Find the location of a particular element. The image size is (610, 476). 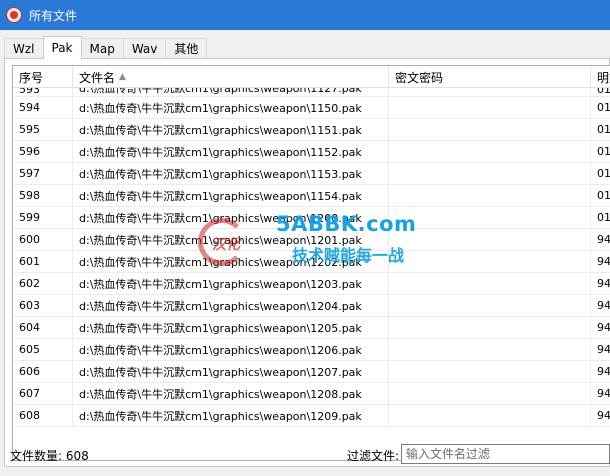

sort-up-icon: ▲ is located at coordinates (122, 77).